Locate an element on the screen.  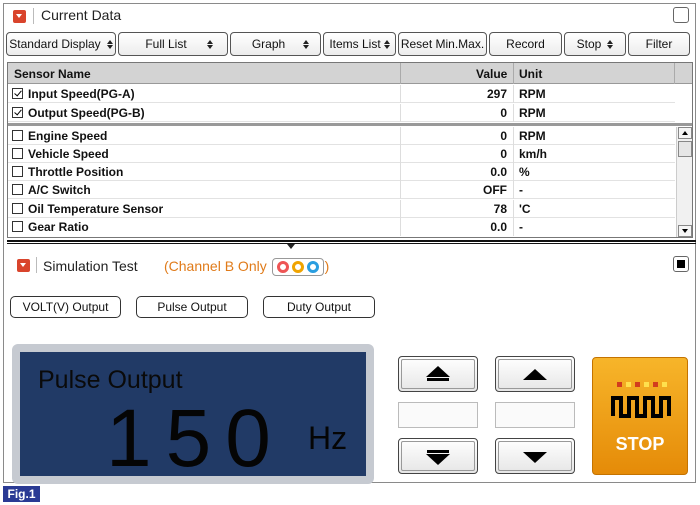
filter-button: Filter is located at coordinates (659, 44).